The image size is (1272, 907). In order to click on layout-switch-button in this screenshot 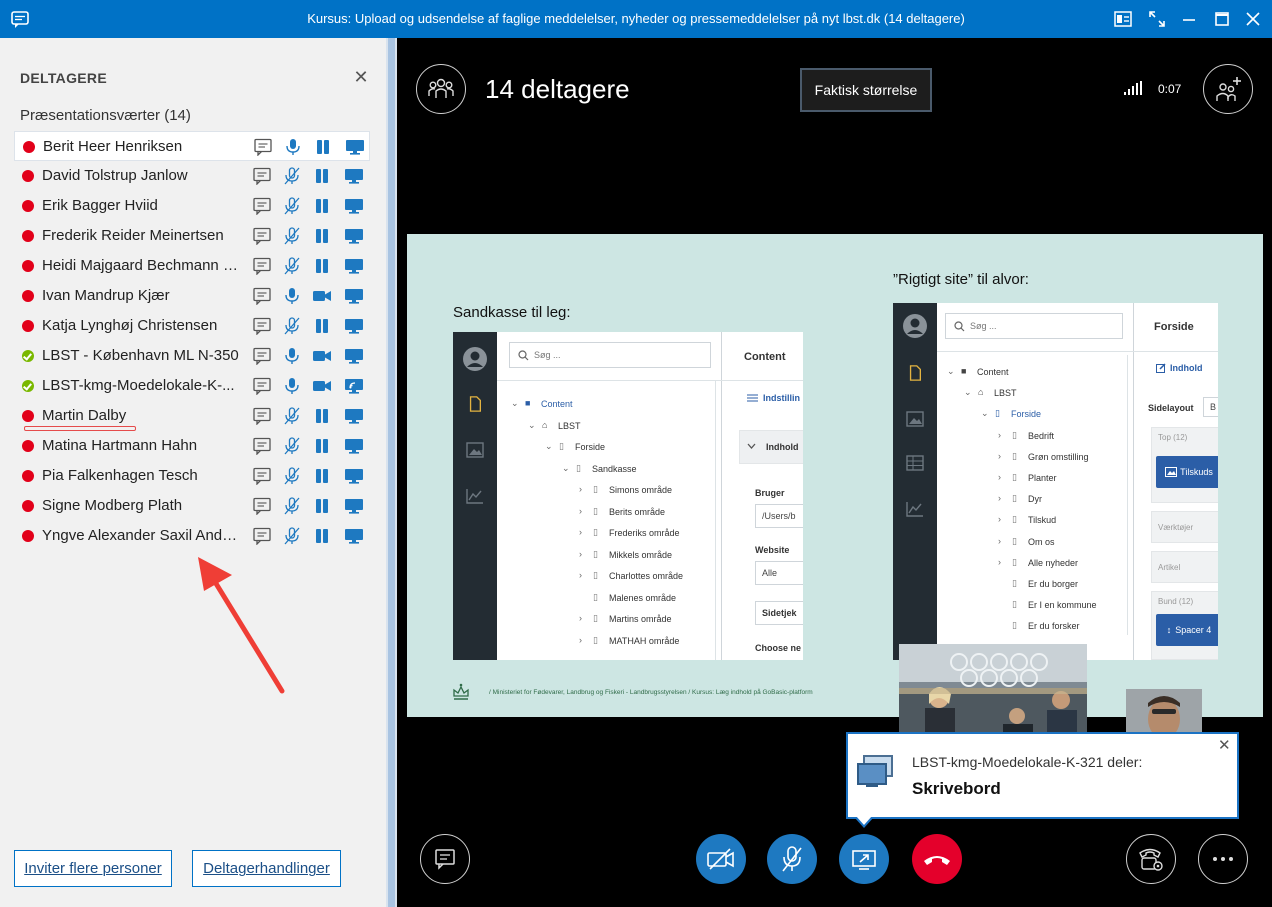, I will do `click(1123, 19)`.